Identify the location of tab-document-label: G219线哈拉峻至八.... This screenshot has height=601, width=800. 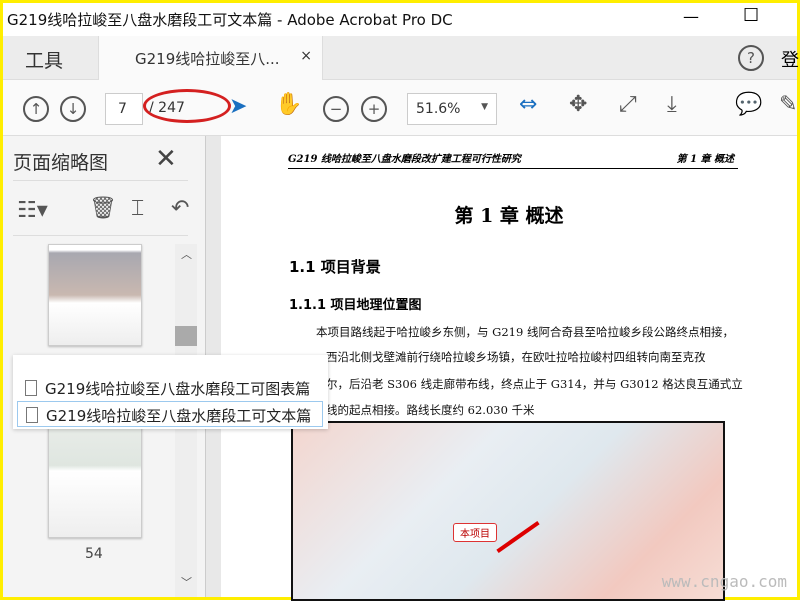
(207, 59).